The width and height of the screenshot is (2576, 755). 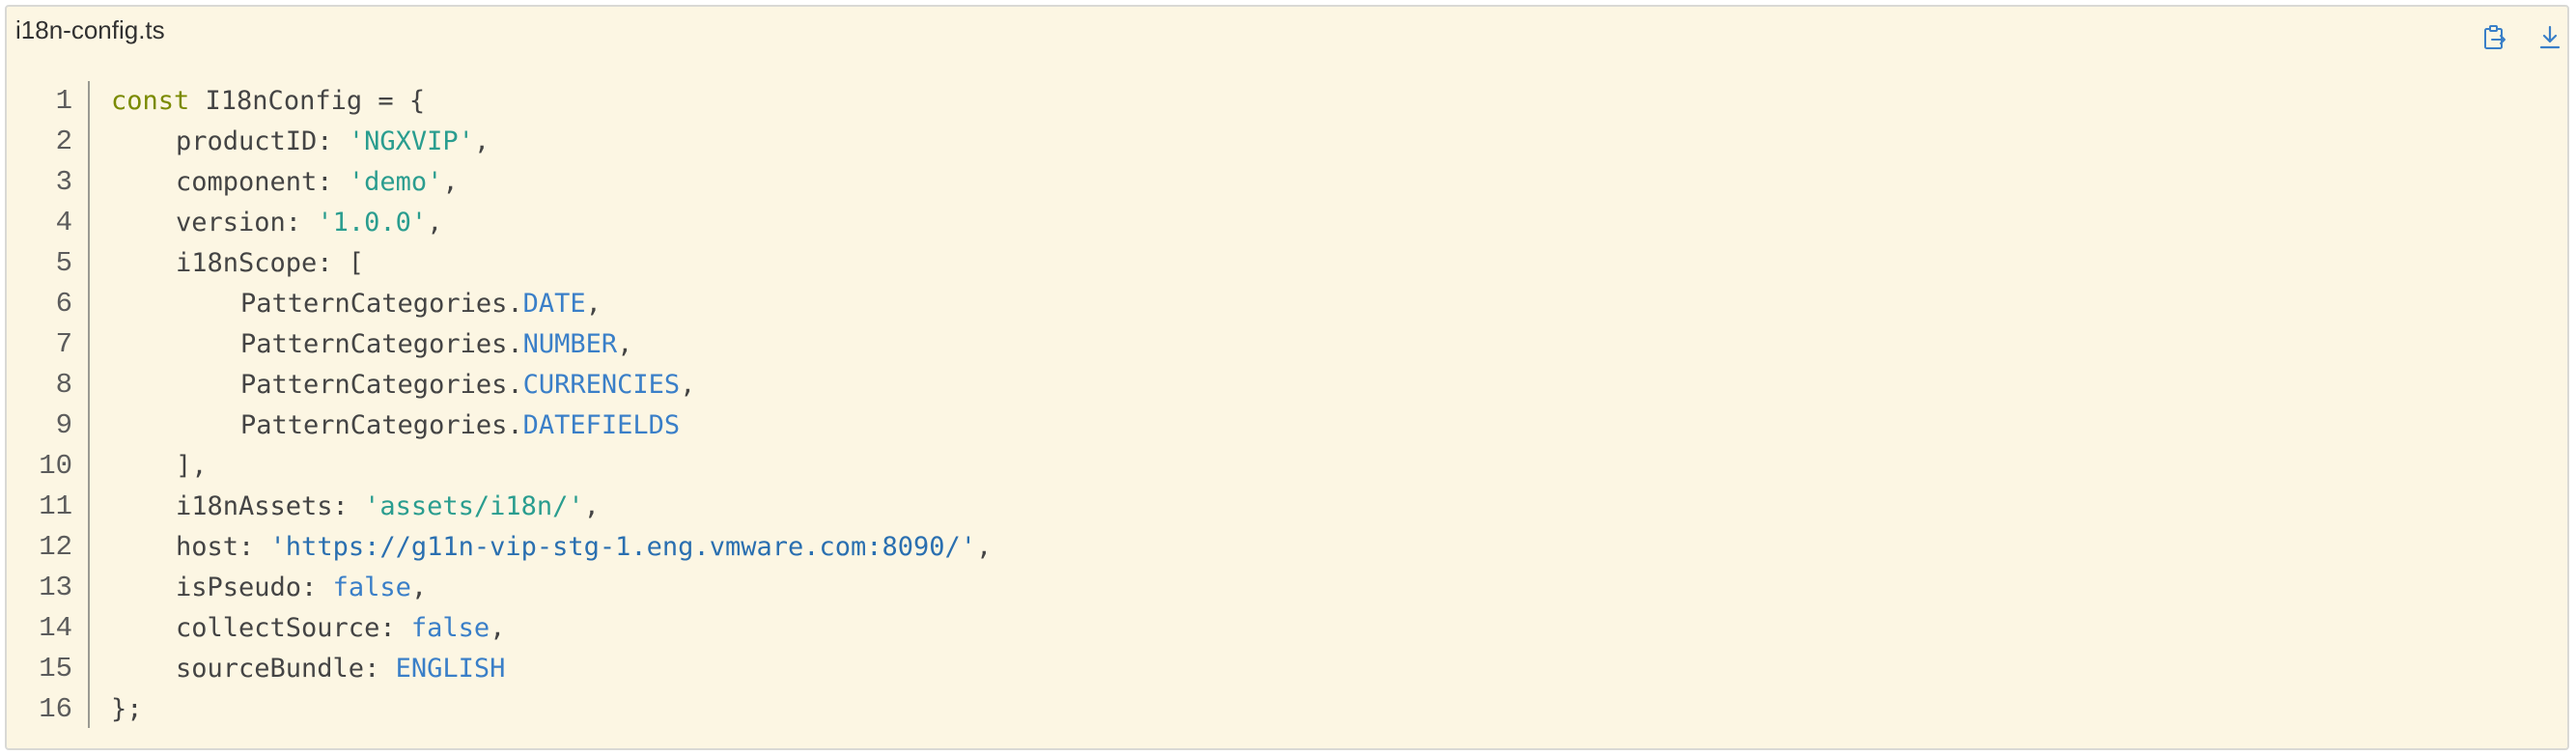 What do you see at coordinates (247, 223) in the screenshot?
I see `property-key: version:` at bounding box center [247, 223].